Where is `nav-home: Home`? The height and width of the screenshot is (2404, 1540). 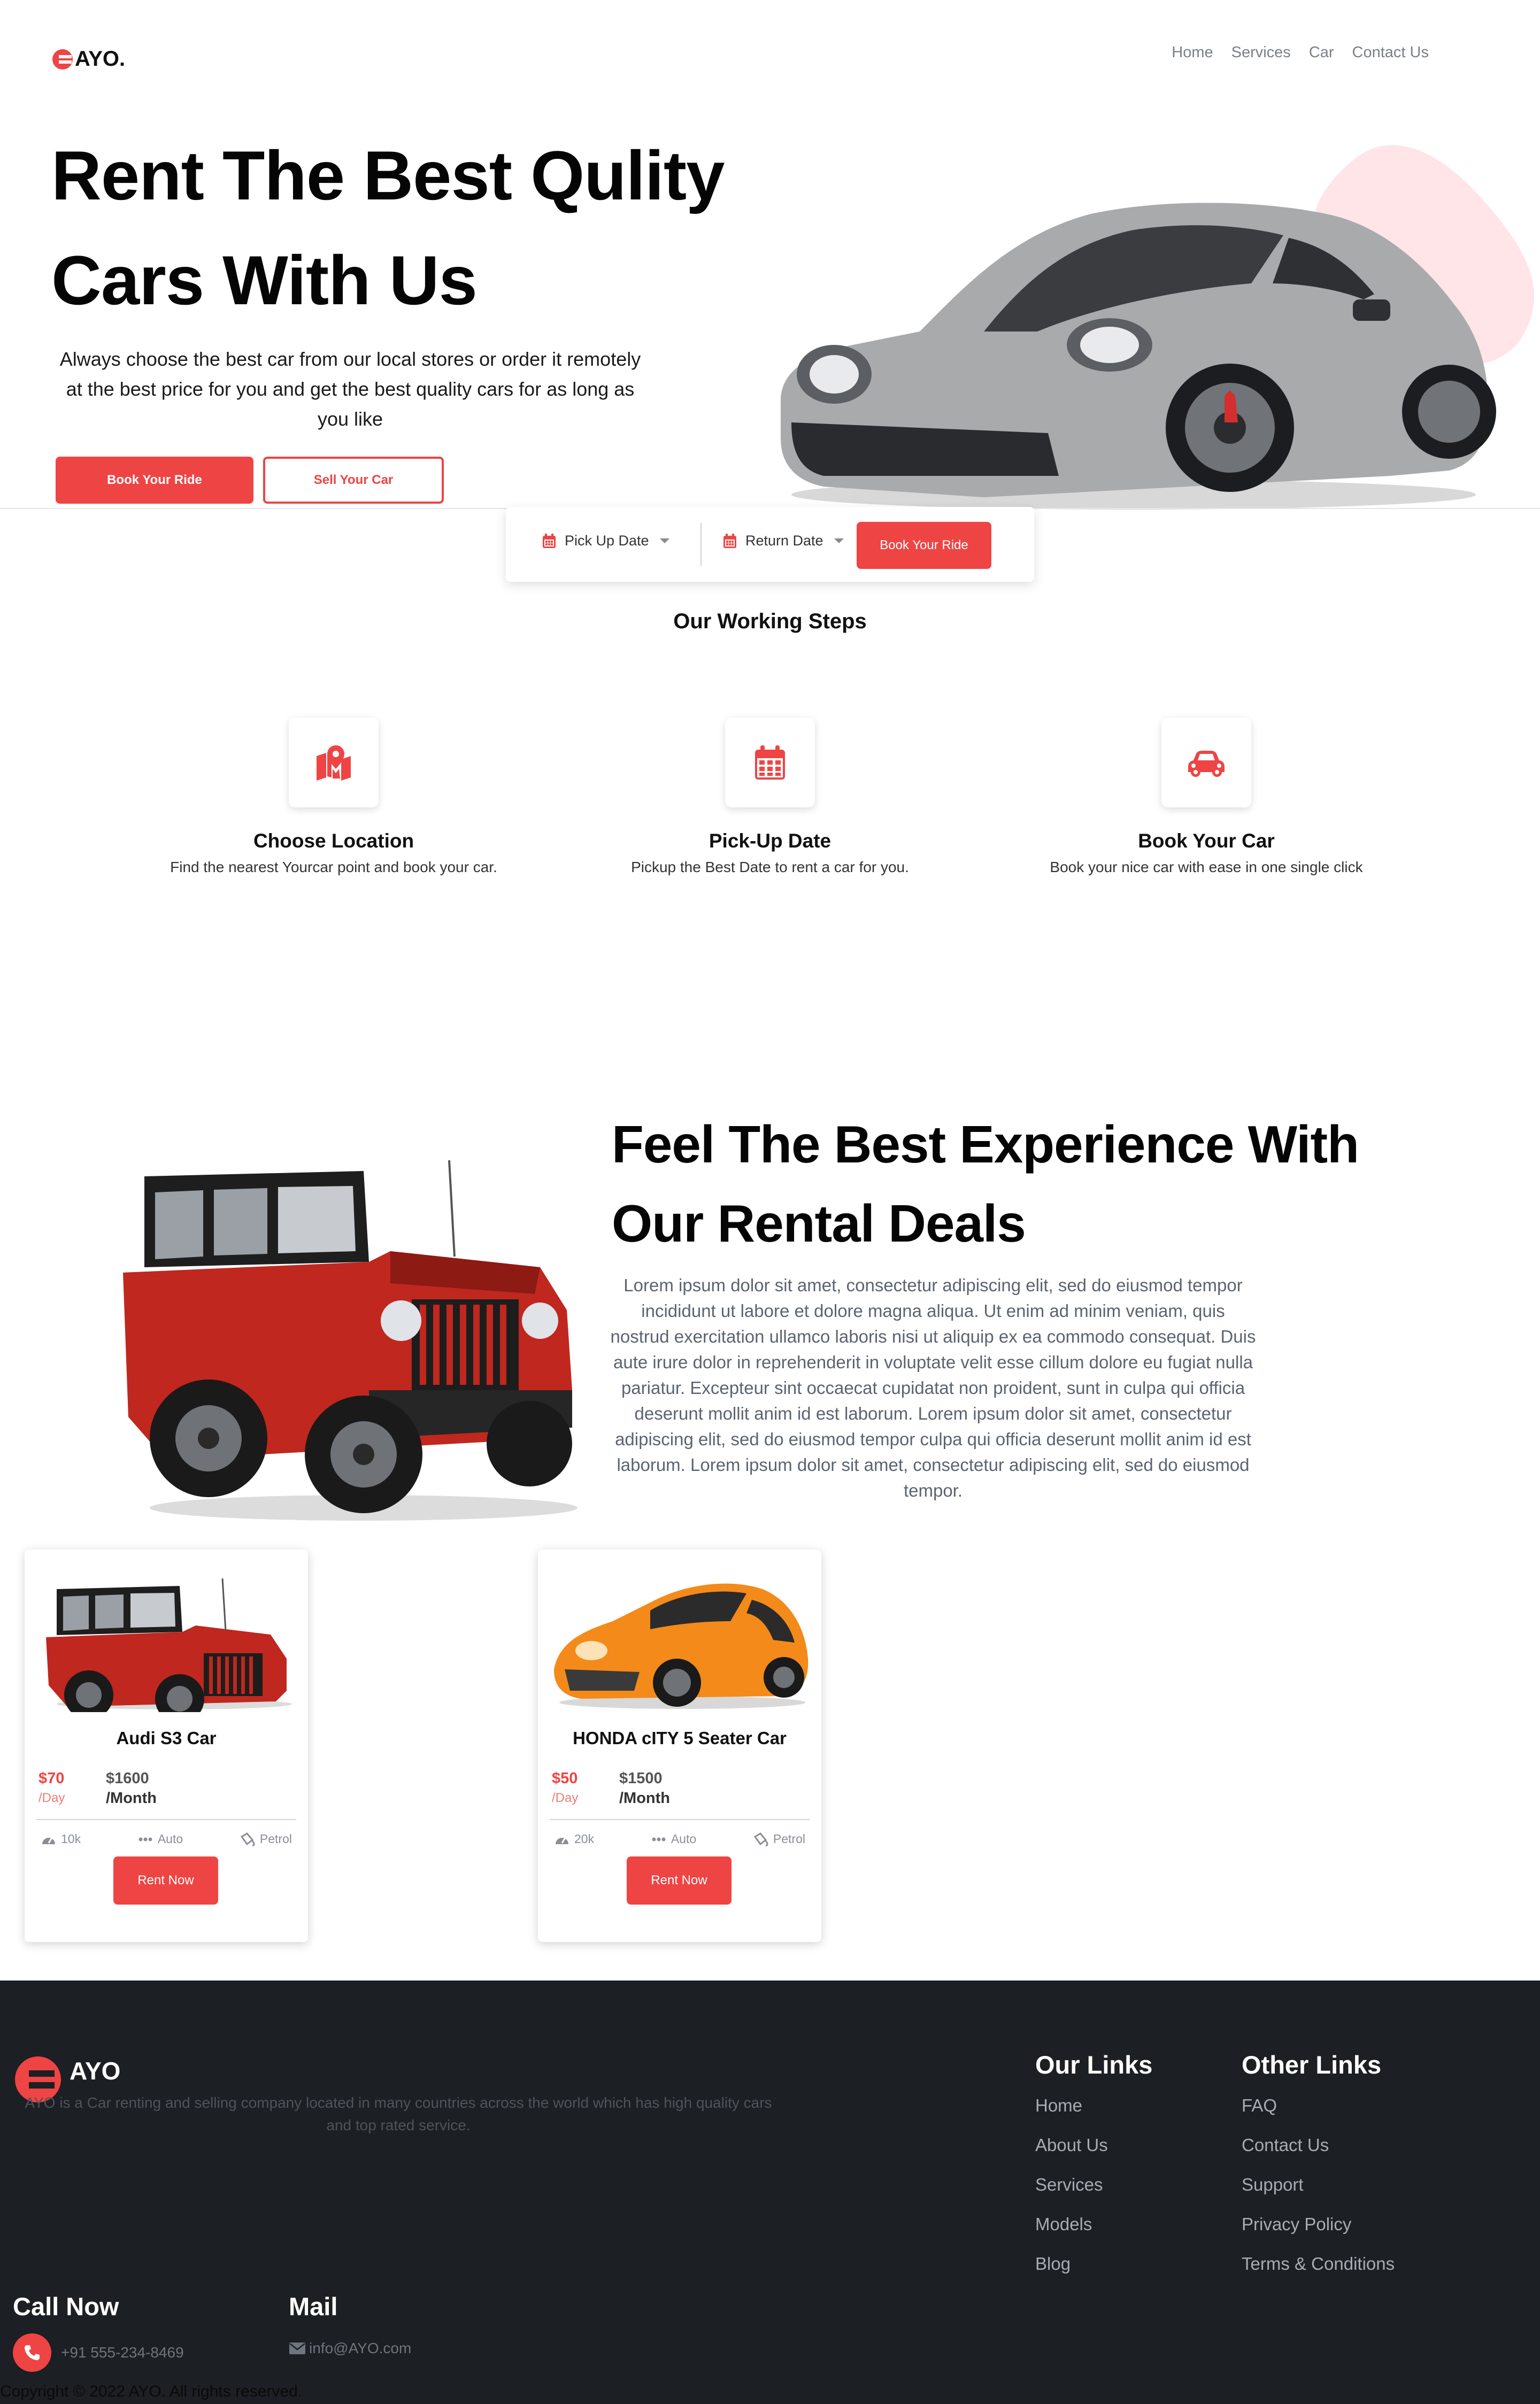 nav-home: Home is located at coordinates (1192, 52).